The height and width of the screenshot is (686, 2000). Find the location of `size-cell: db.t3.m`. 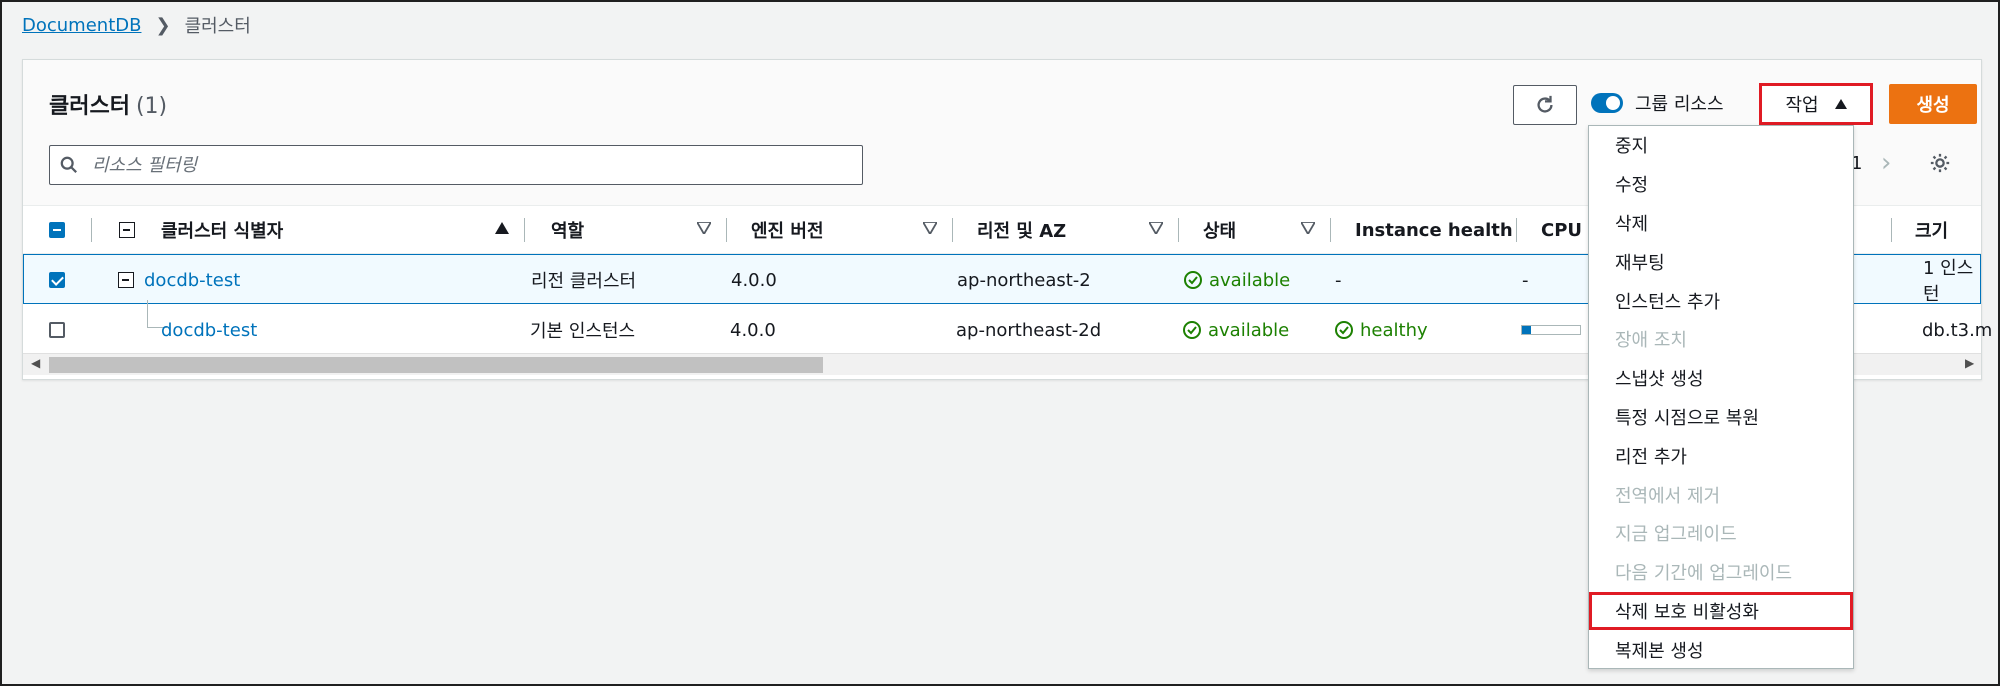

size-cell: db.t3.m is located at coordinates (1957, 330).